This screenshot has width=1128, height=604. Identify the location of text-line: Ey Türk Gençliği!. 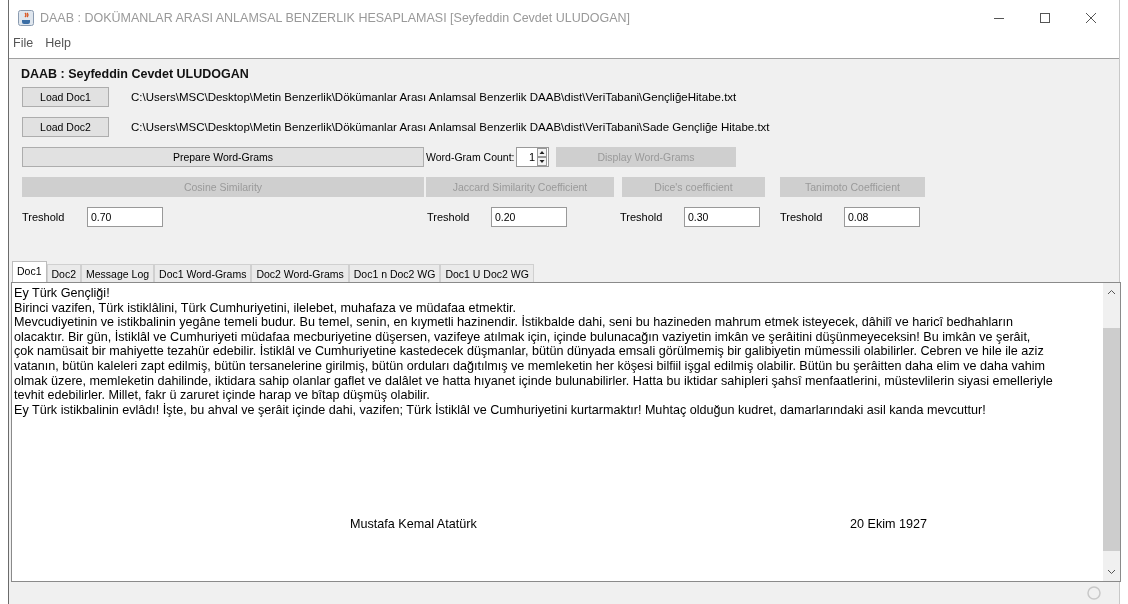
(62, 293).